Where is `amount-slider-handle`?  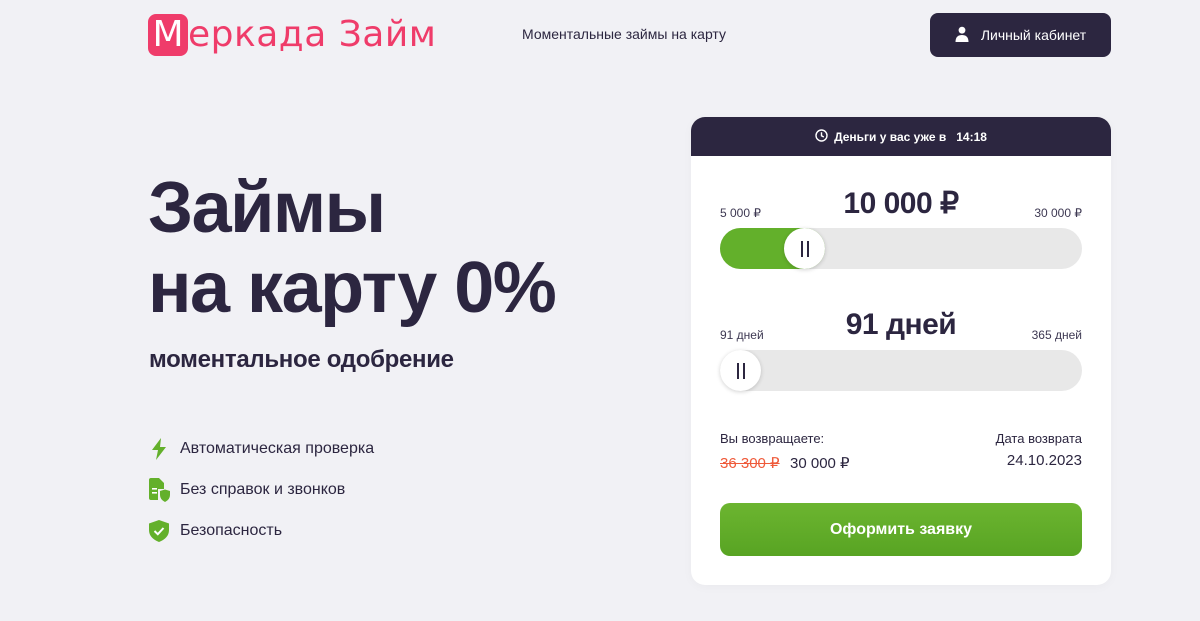 amount-slider-handle is located at coordinates (805, 248).